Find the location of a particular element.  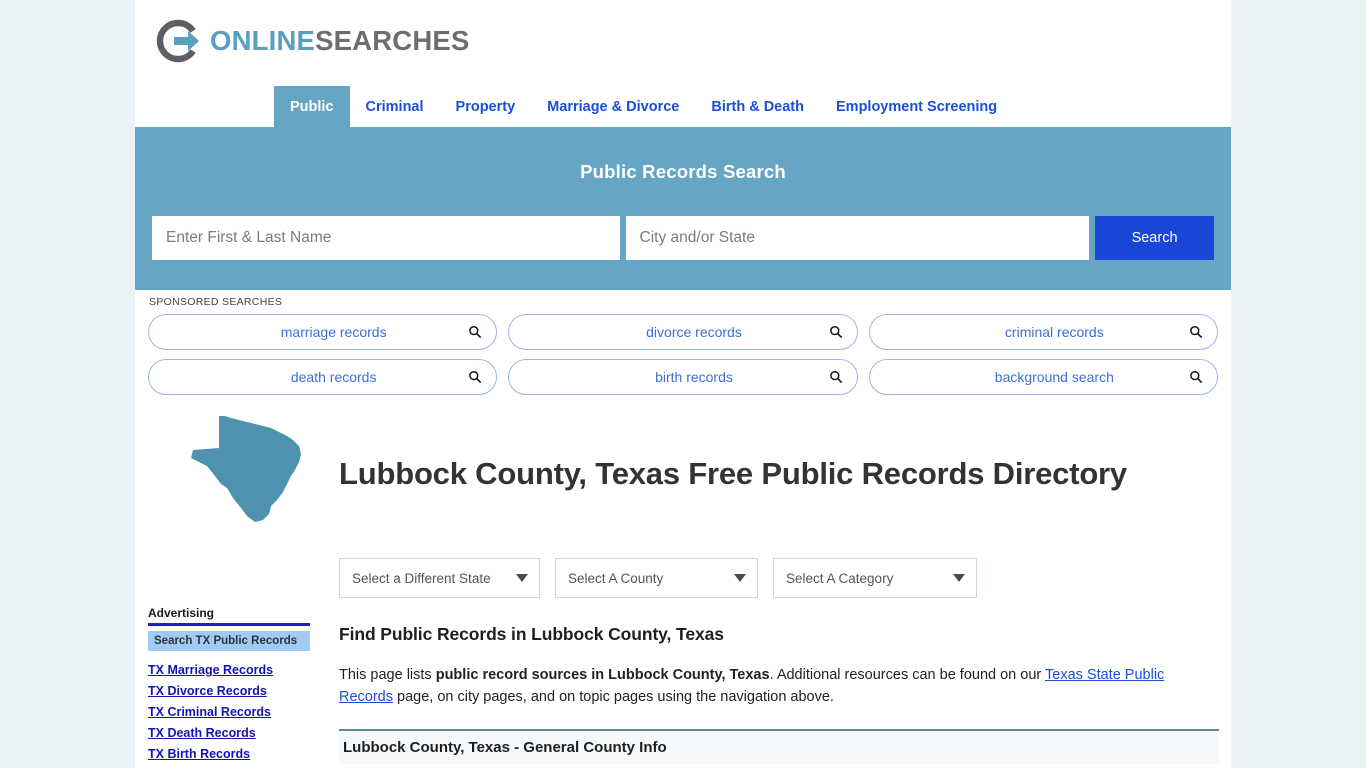

sponsored-pill-label: marriage records is located at coordinates (333, 332).